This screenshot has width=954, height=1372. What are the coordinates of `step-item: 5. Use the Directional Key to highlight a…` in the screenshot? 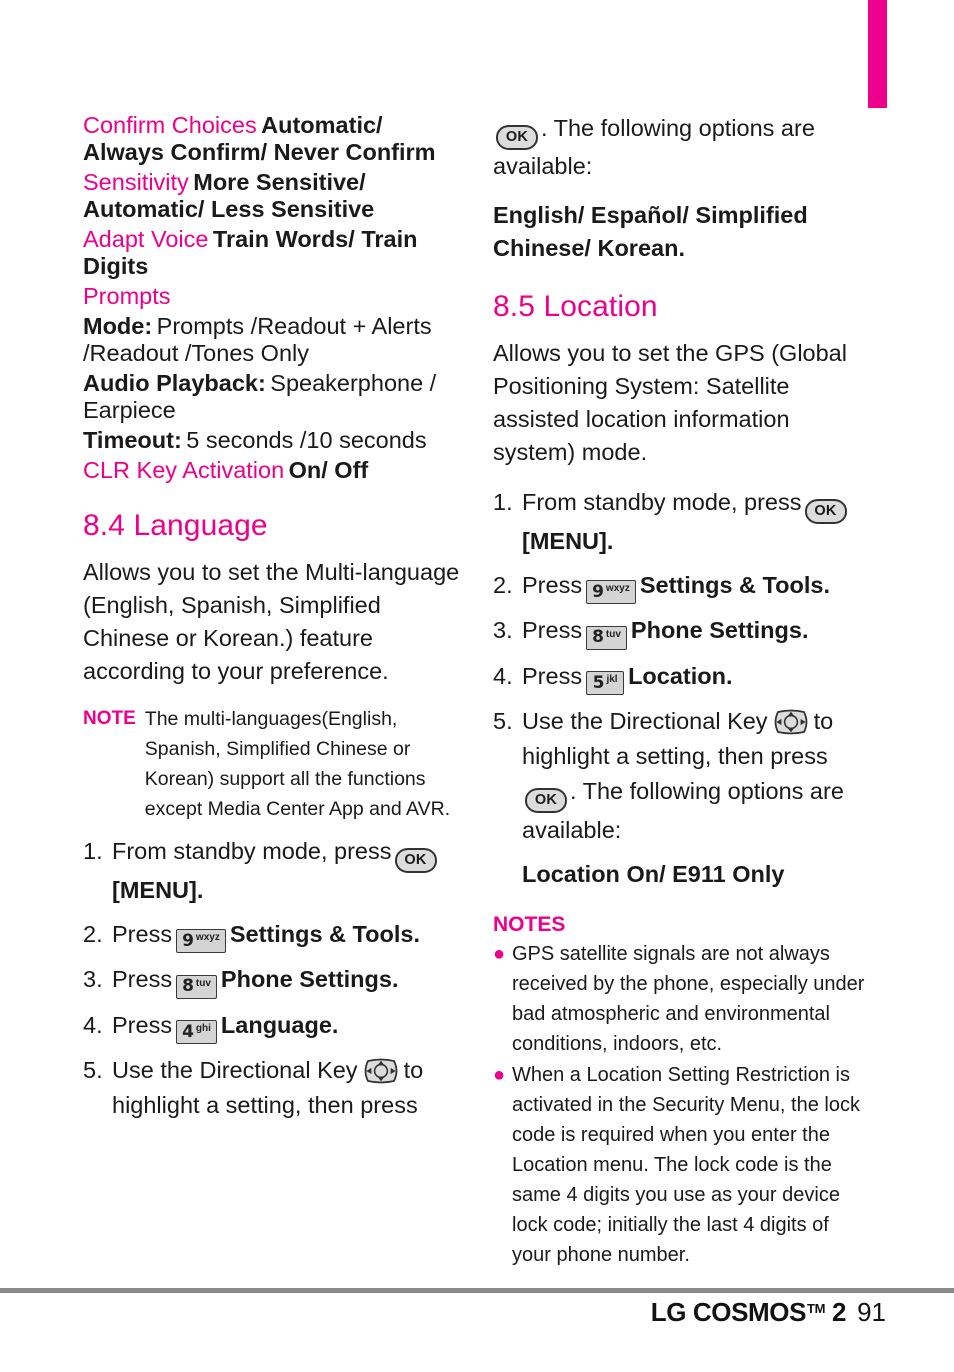 It's located at (682, 776).